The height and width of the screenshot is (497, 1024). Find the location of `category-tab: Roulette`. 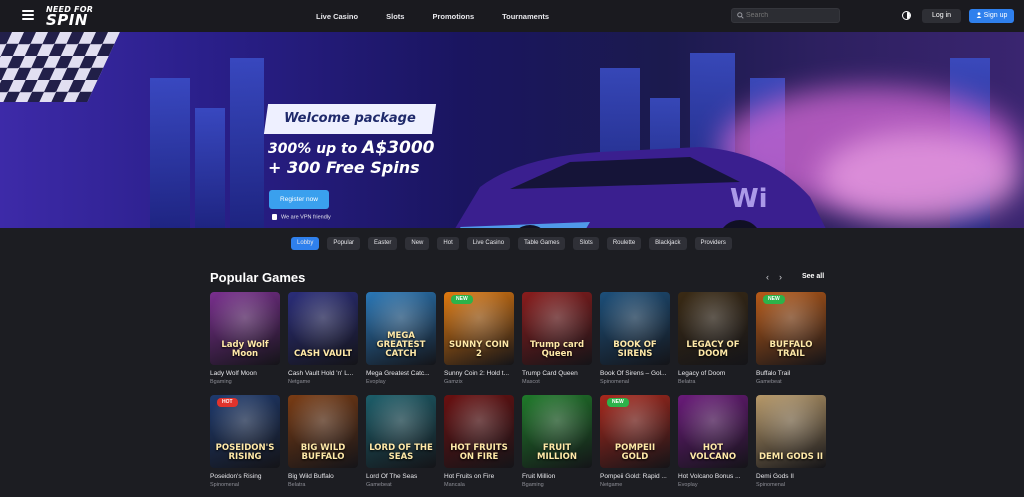

category-tab: Roulette is located at coordinates (624, 243).